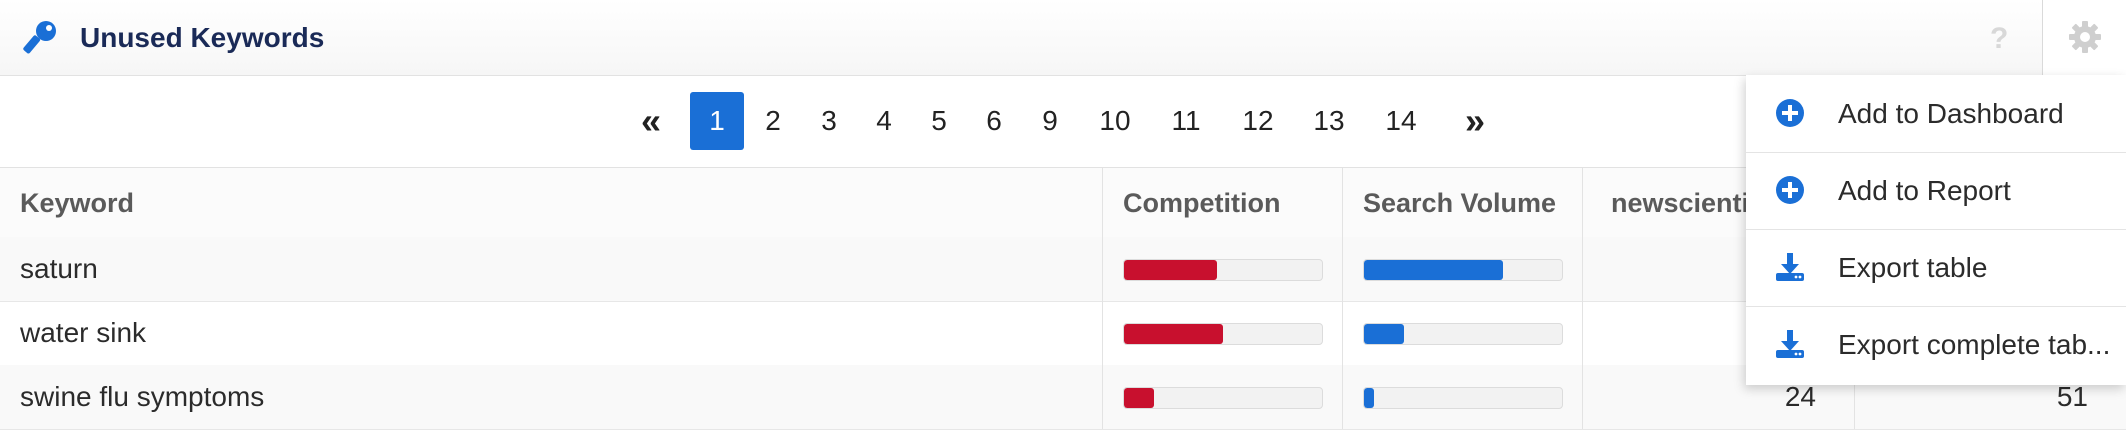 The image size is (2126, 430). Describe the element at coordinates (202, 37) in the screenshot. I see `widget-title: Unused Keywords` at that location.